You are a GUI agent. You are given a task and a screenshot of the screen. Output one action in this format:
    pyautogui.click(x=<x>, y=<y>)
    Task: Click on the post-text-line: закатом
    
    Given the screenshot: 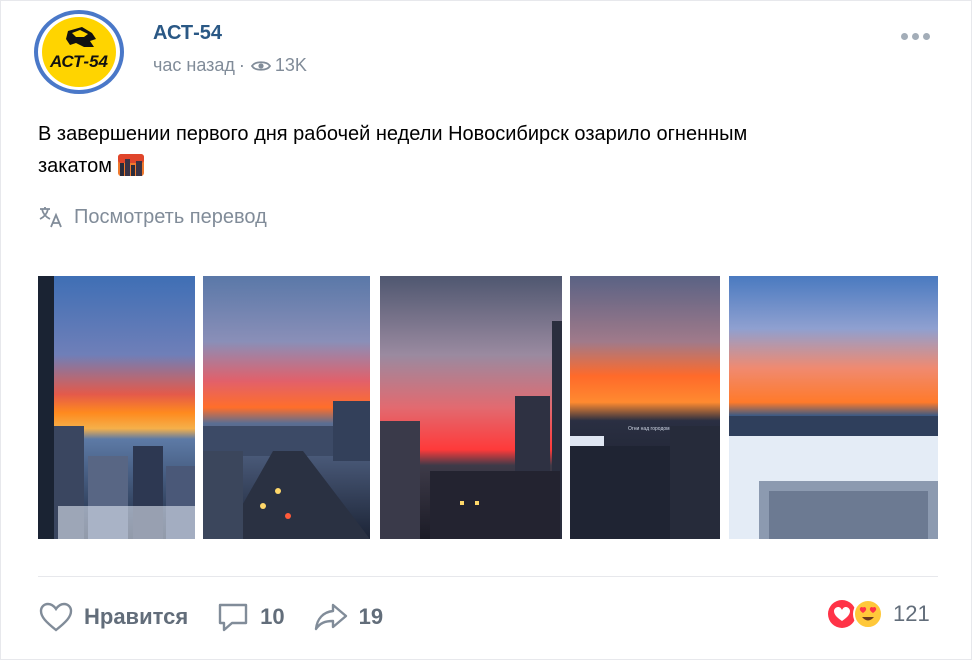 What is the action you would take?
    pyautogui.click(x=483, y=166)
    